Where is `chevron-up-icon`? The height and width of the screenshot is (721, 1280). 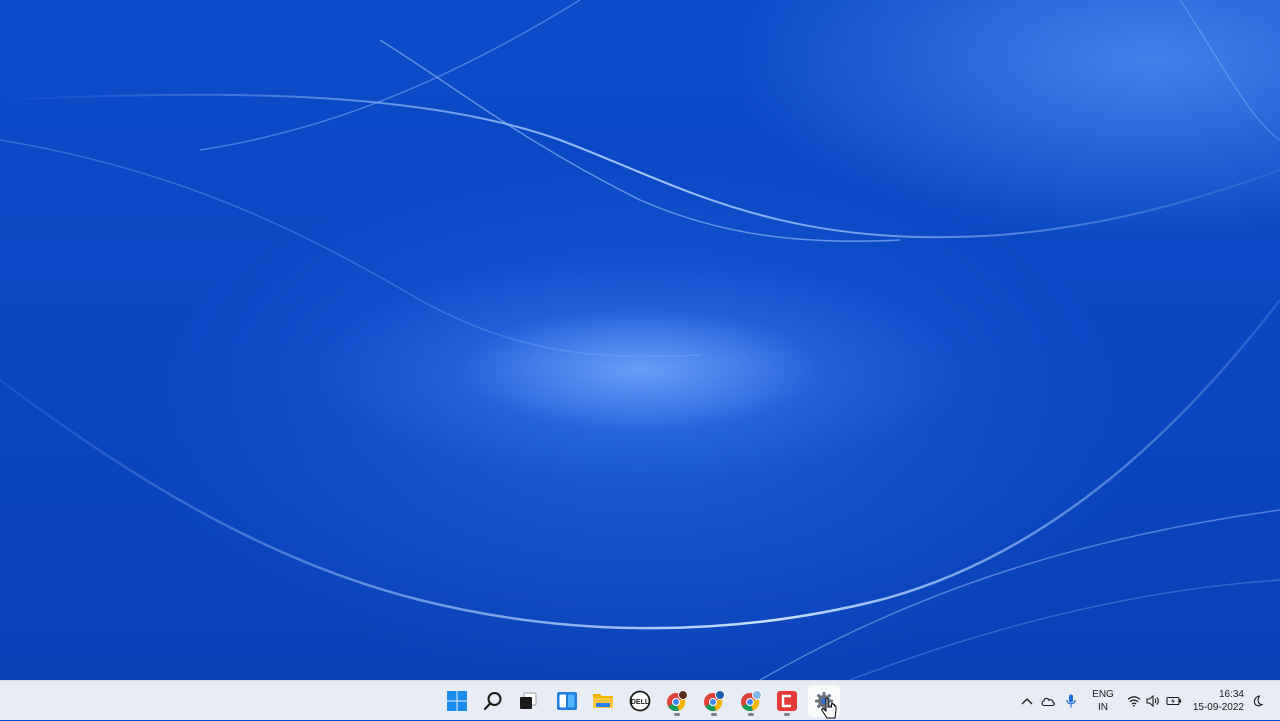
chevron-up-icon is located at coordinates (1027, 701).